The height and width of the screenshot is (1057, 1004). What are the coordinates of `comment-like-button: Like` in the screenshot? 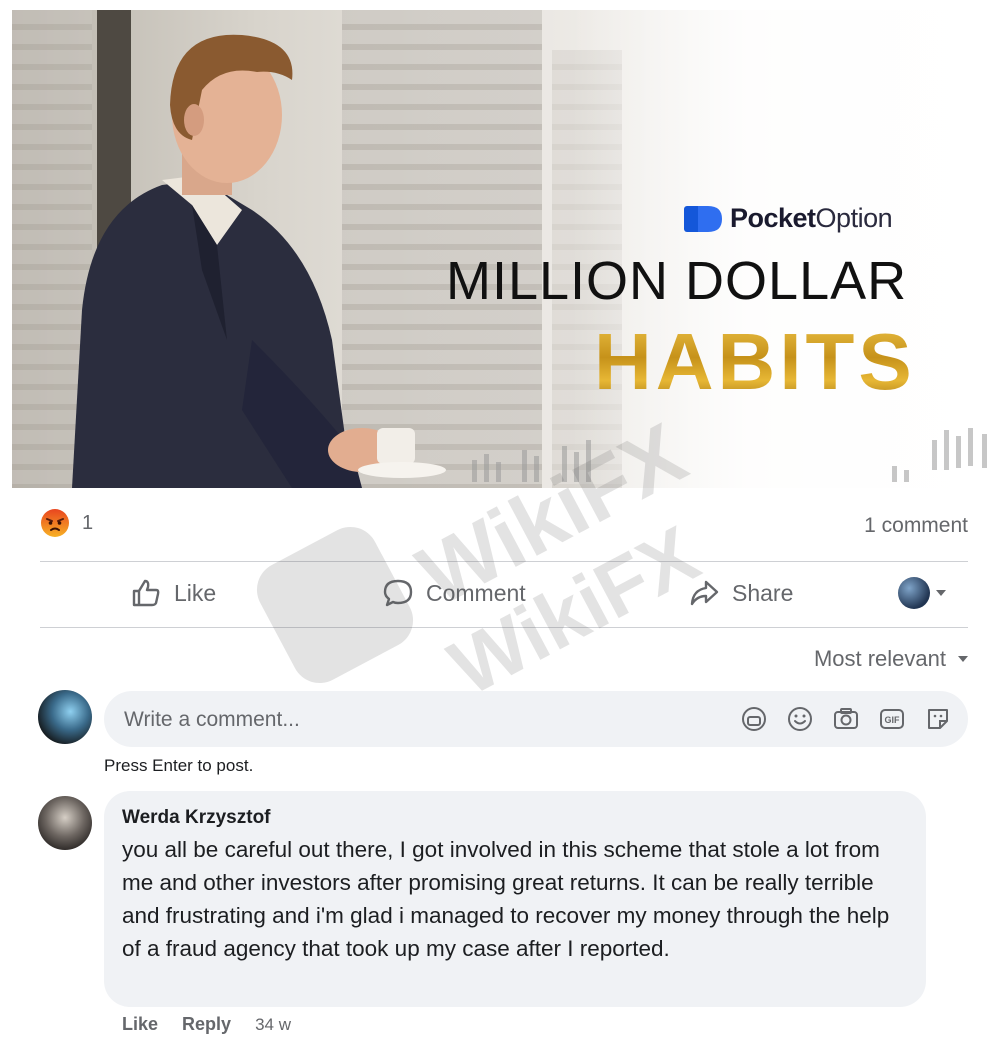 It's located at (140, 1024).